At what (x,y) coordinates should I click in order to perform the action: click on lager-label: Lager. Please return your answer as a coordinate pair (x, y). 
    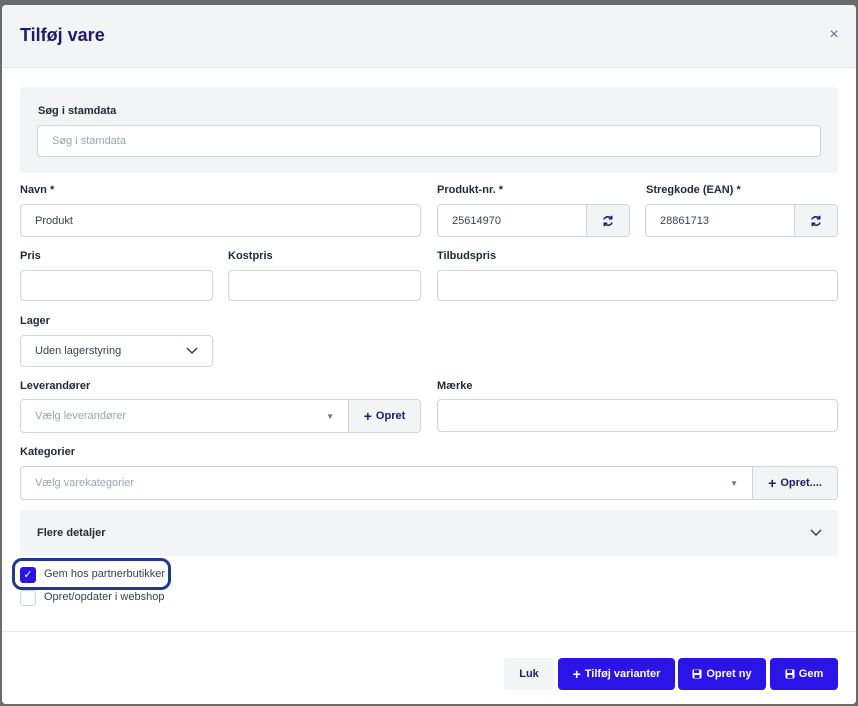
    Looking at the image, I should click on (35, 321).